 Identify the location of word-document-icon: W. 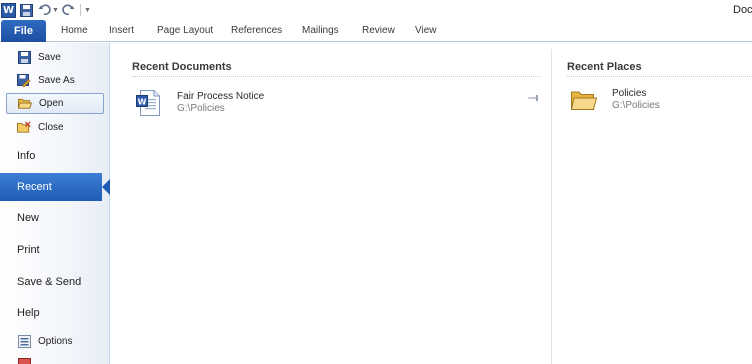
(148, 103).